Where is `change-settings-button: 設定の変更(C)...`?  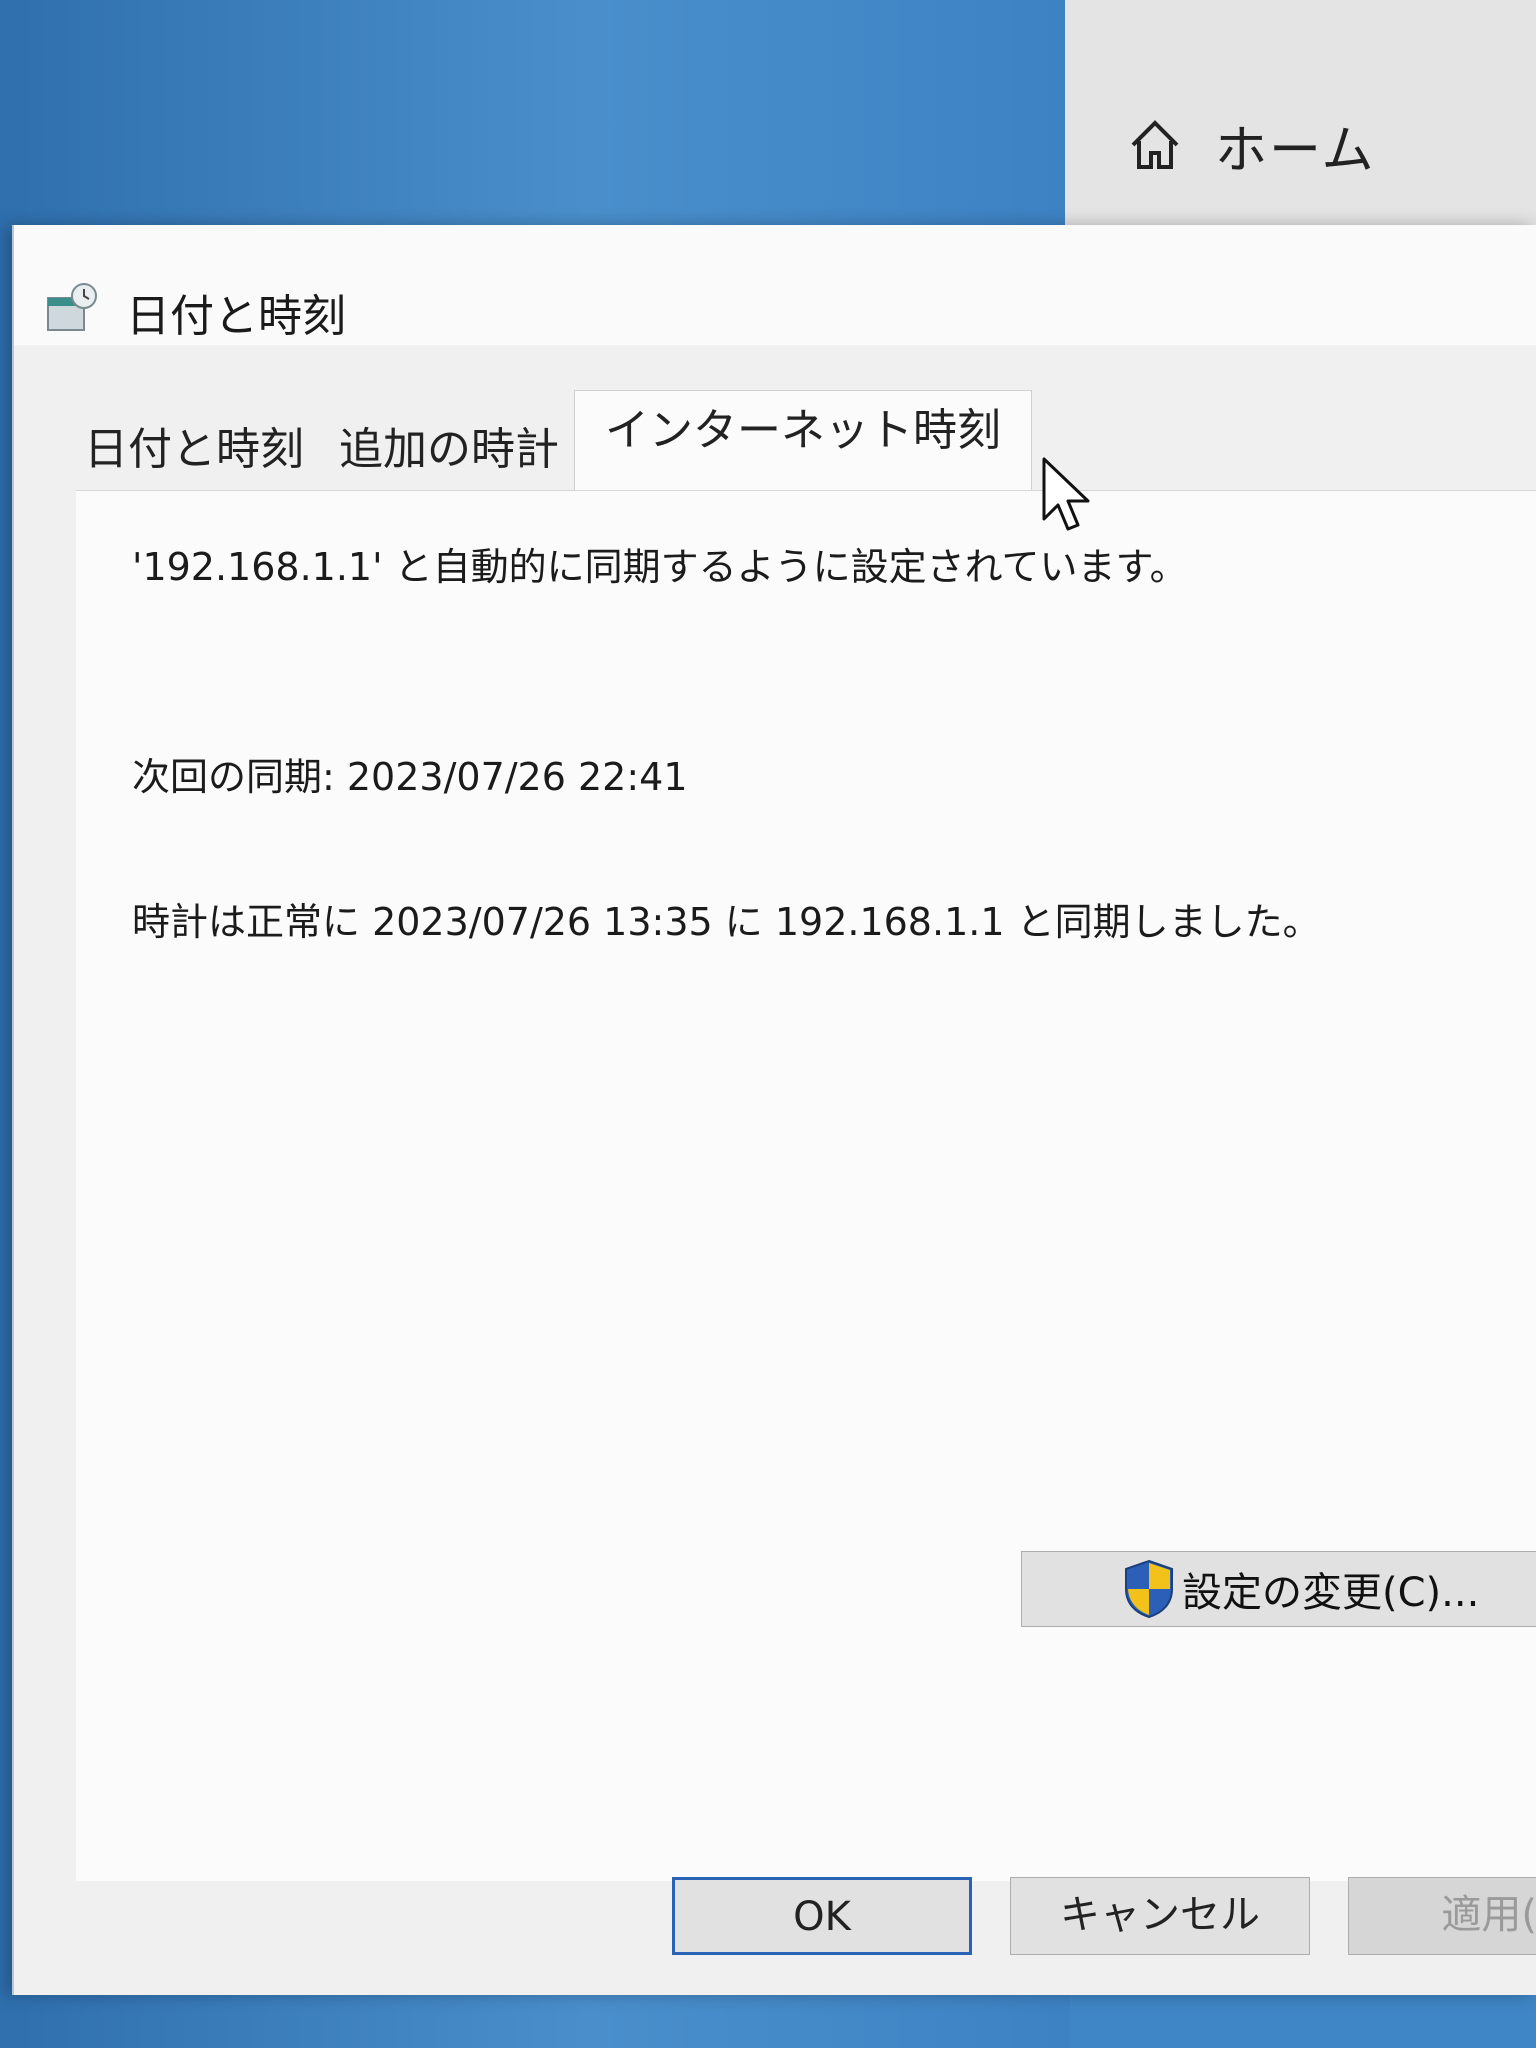
change-settings-button: 設定の変更(C)... is located at coordinates (1278, 1589).